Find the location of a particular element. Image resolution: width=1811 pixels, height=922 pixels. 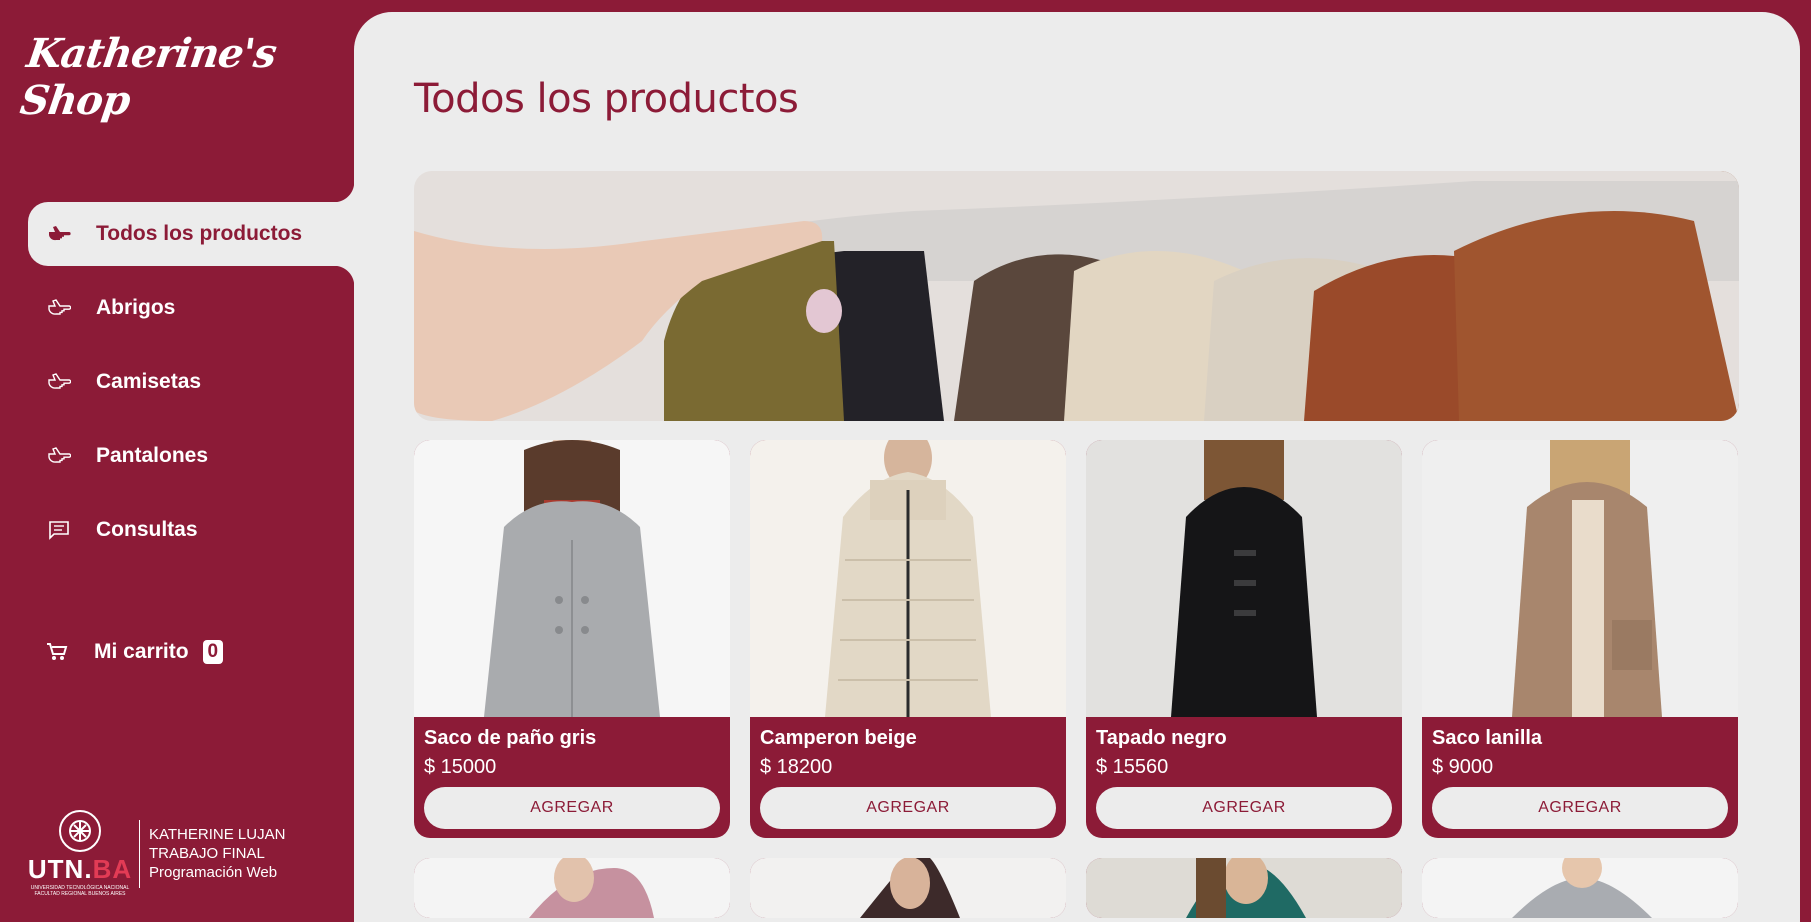

utn-wordmark: UTN.BA is located at coordinates (80, 869).